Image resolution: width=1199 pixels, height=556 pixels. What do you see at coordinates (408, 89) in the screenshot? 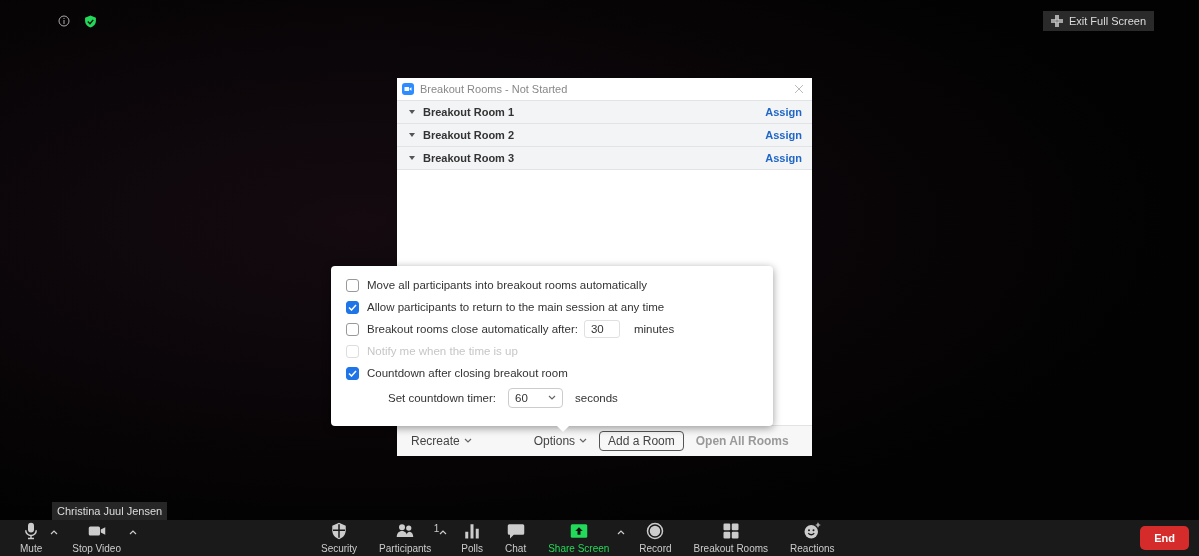
I see `camera-app-icon` at bounding box center [408, 89].